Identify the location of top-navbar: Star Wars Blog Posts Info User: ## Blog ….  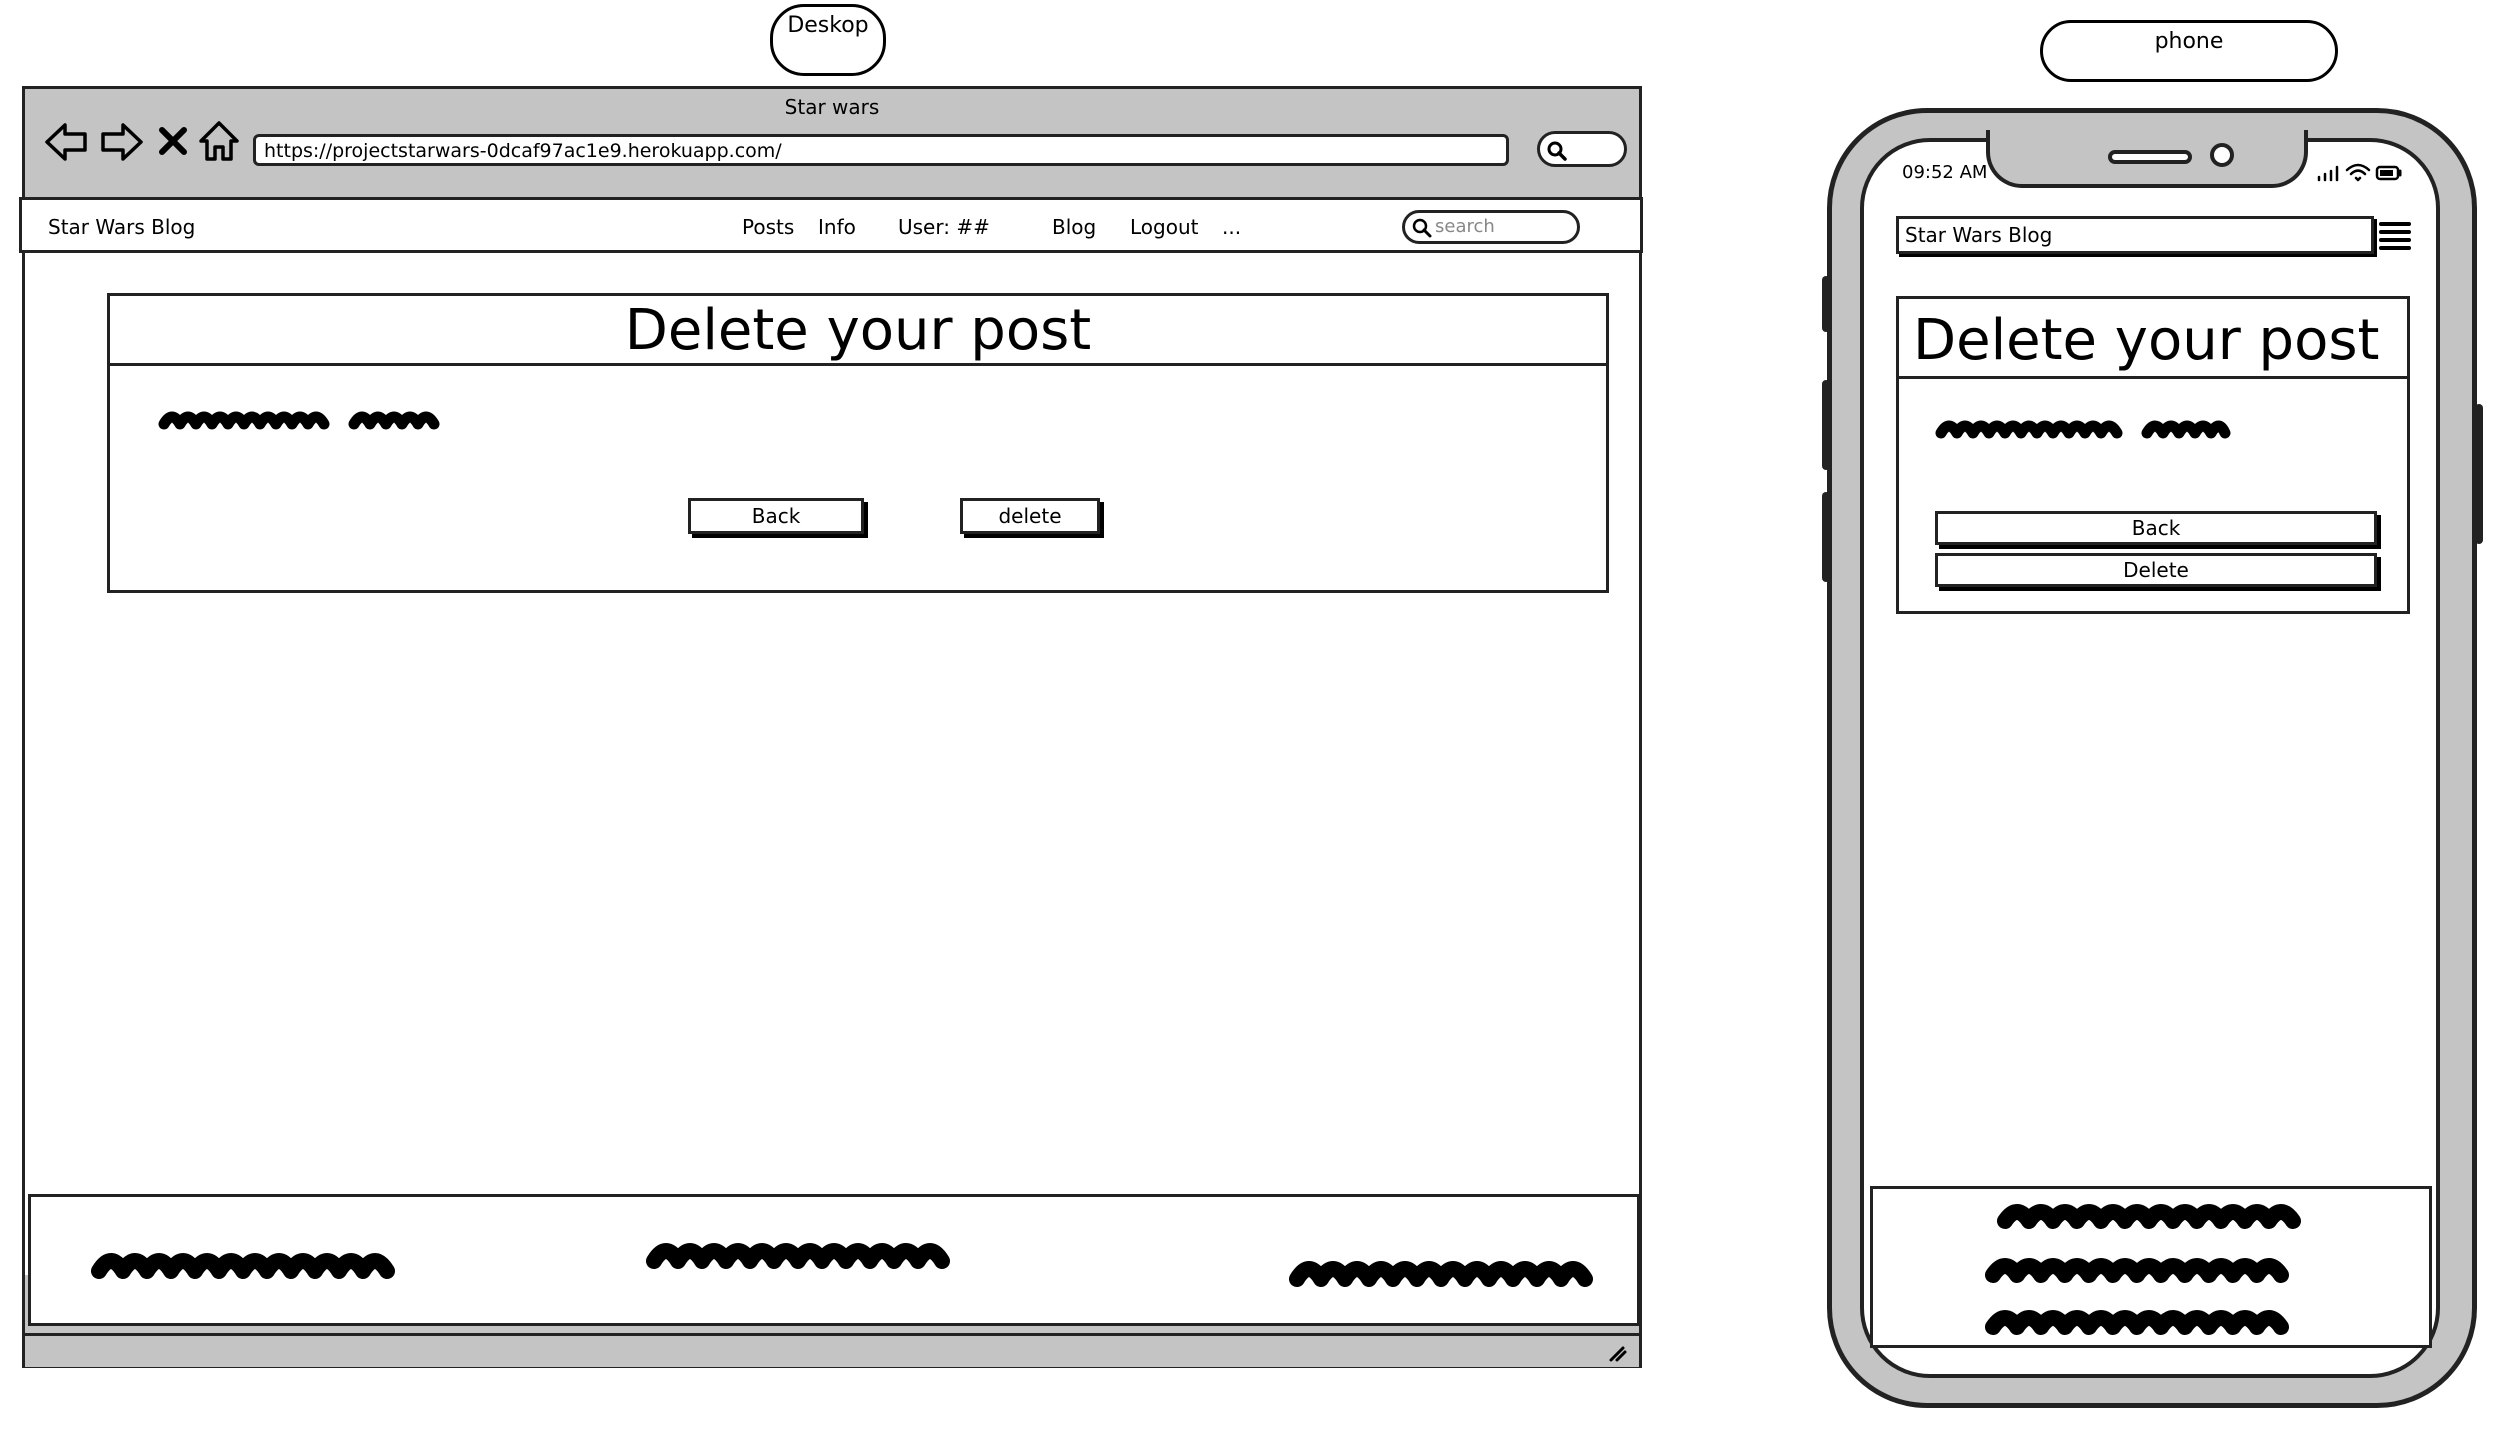
(831, 225).